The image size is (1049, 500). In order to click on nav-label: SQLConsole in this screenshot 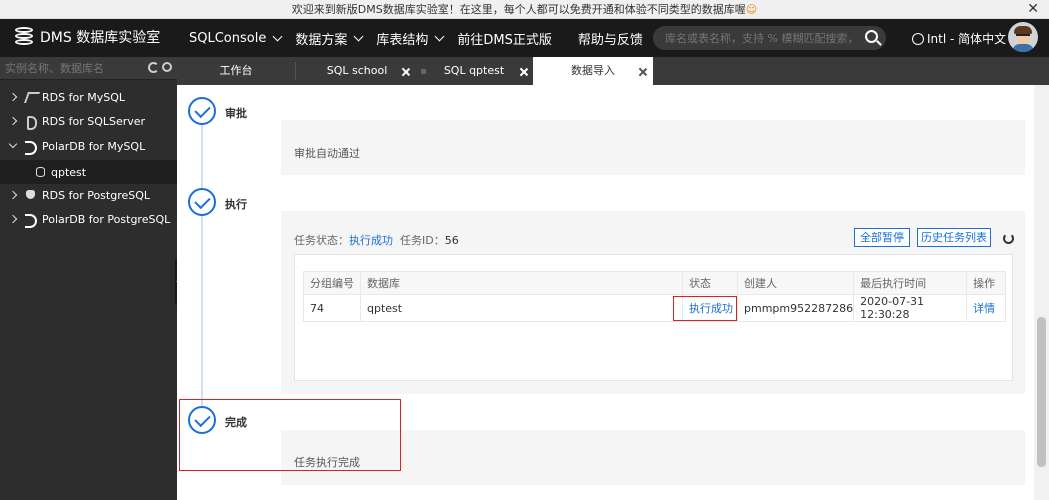, I will do `click(228, 38)`.